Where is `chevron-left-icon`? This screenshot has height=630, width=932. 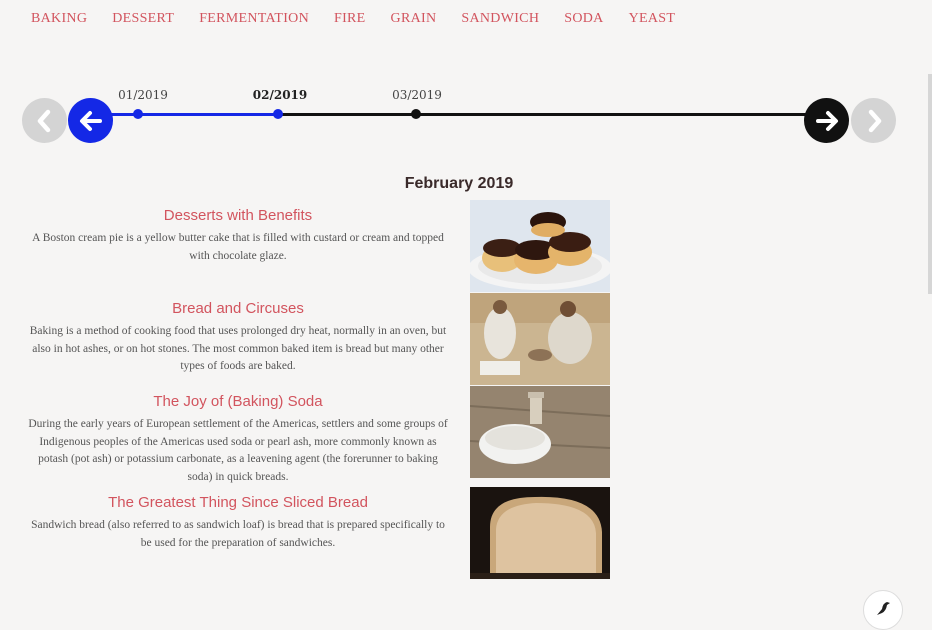
chevron-left-icon is located at coordinates (43, 120).